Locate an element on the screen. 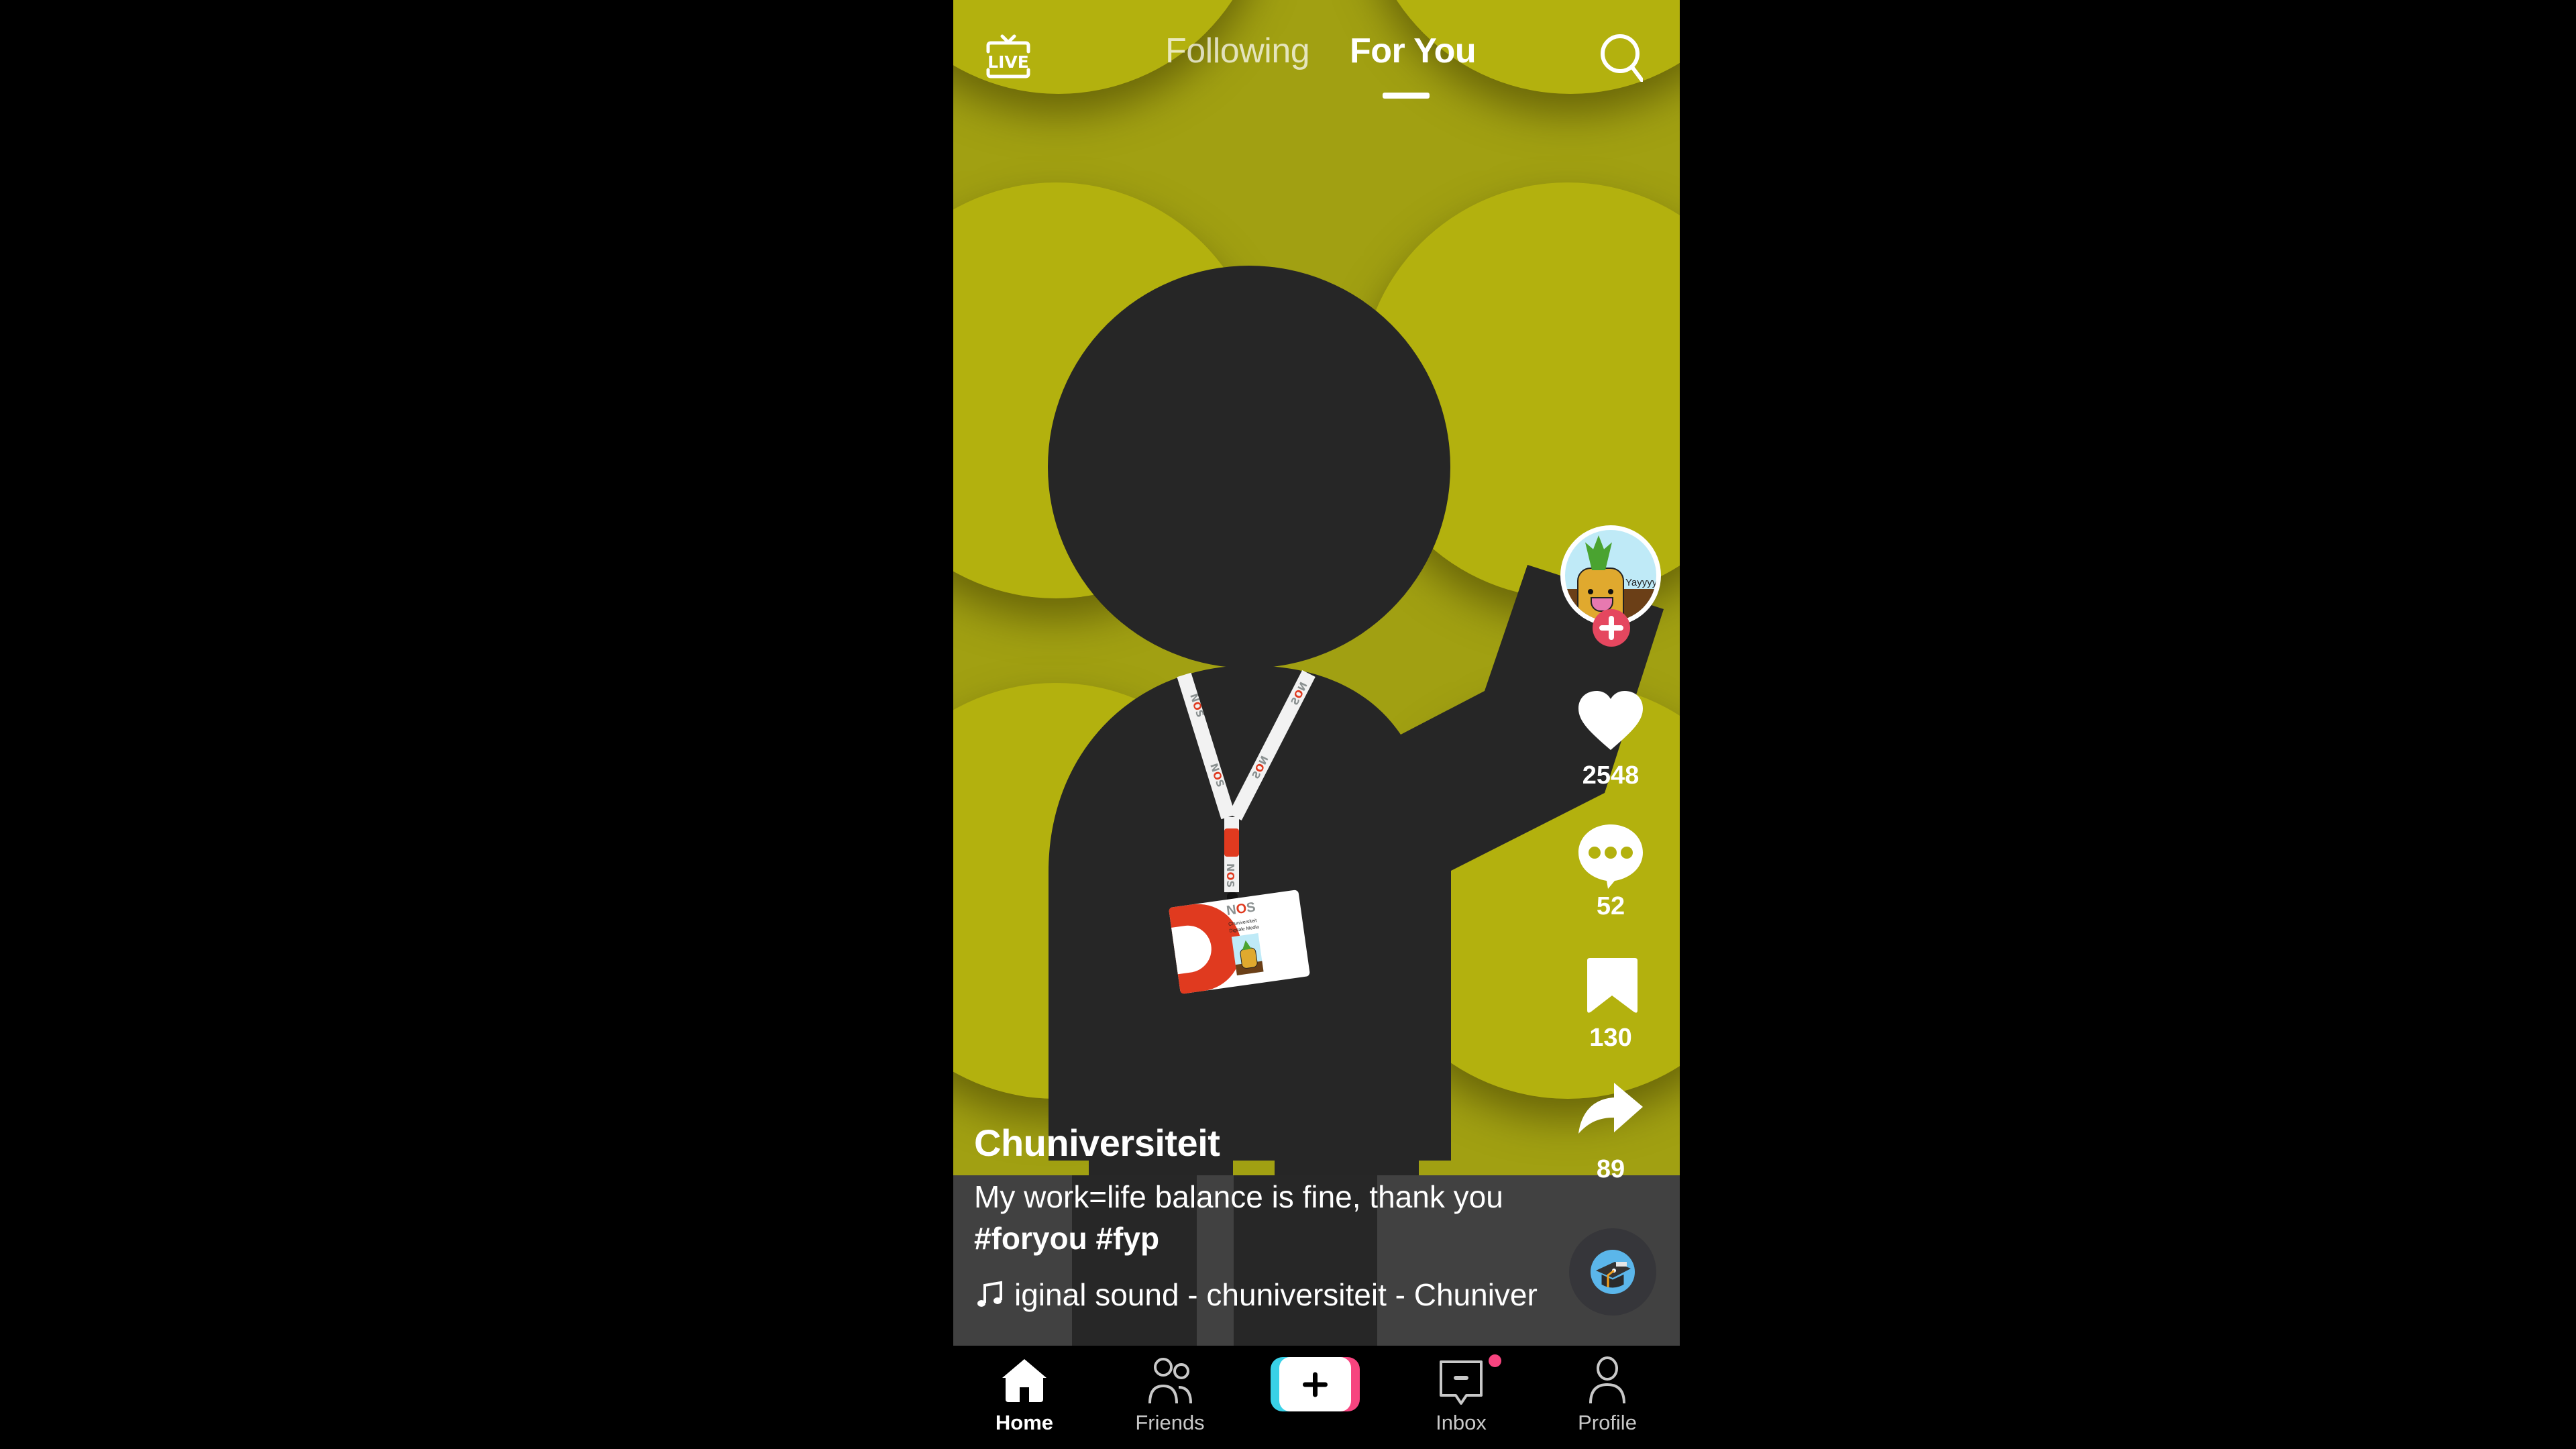 This screenshot has width=2576, height=1449. nav-friends: Friends is located at coordinates (1170, 1397).